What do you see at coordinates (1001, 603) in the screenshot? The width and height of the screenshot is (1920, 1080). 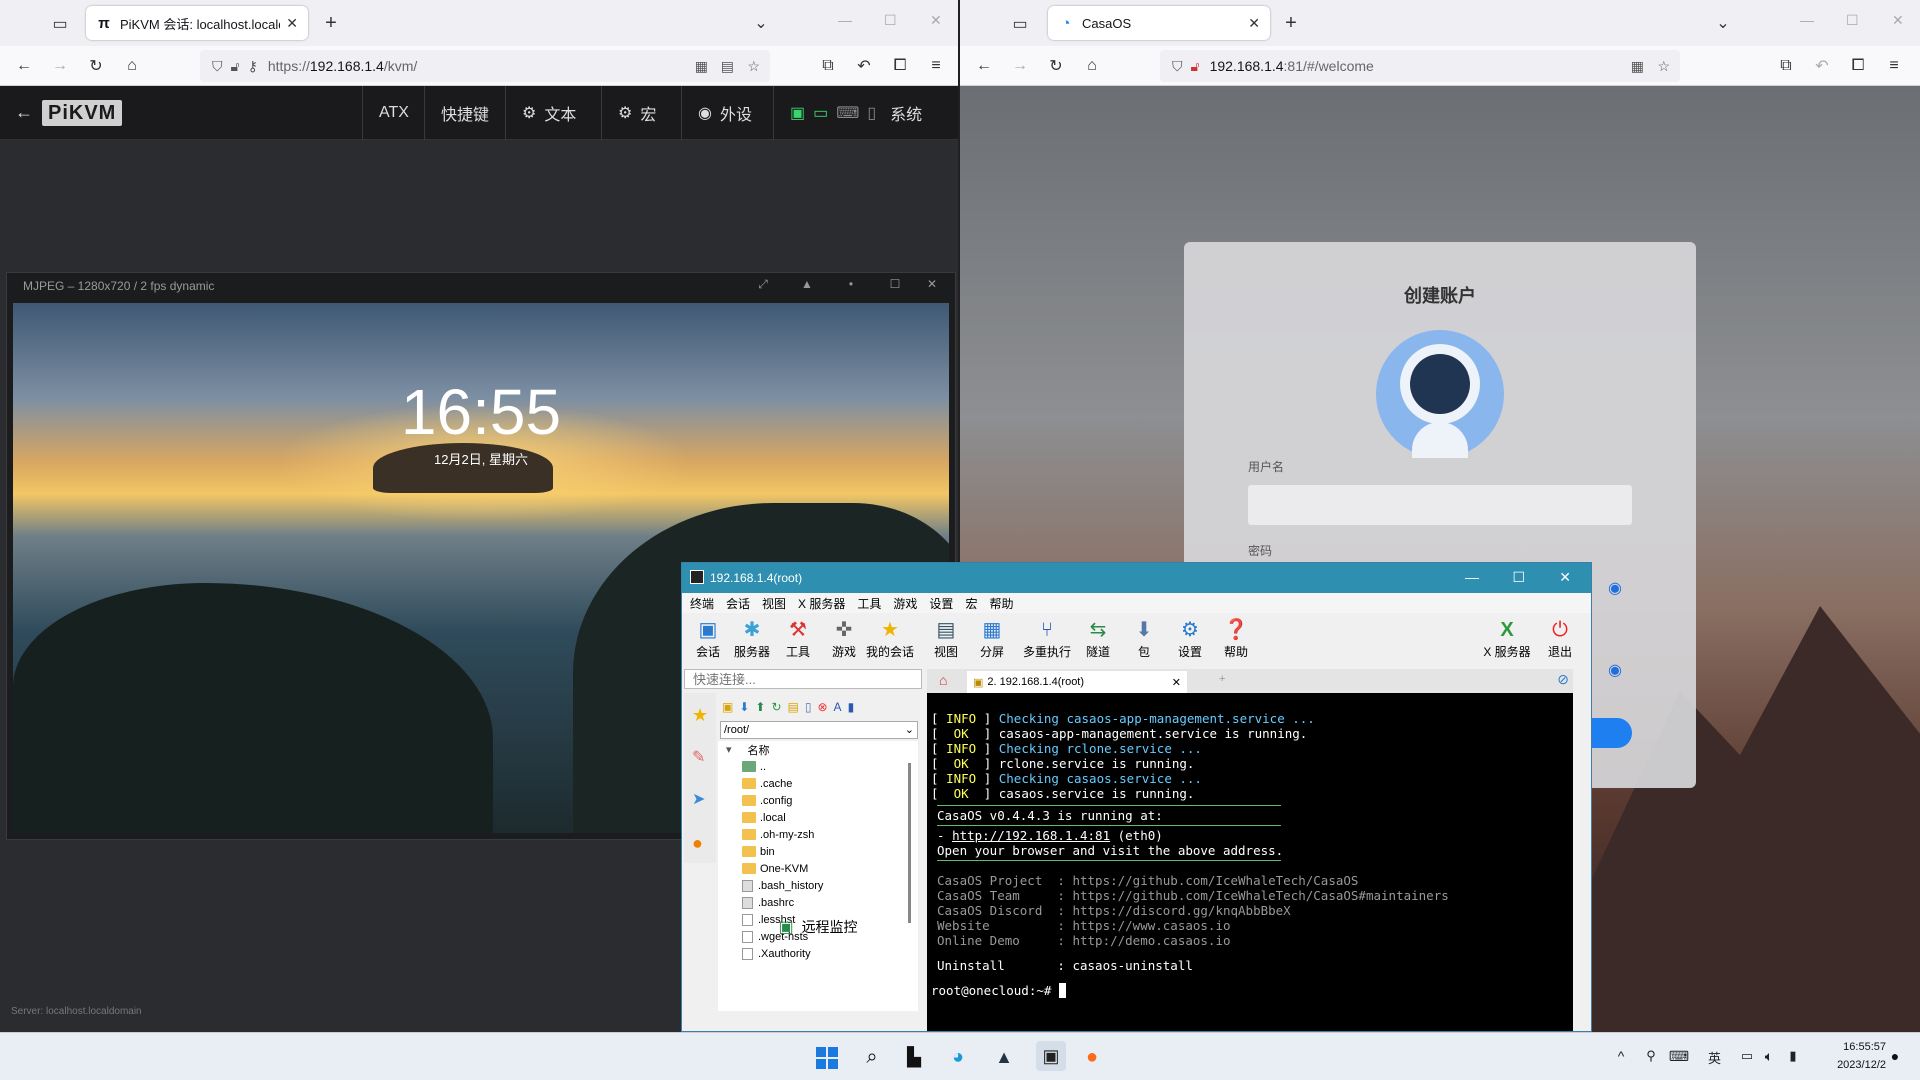 I see `menu-help: 帮助` at bounding box center [1001, 603].